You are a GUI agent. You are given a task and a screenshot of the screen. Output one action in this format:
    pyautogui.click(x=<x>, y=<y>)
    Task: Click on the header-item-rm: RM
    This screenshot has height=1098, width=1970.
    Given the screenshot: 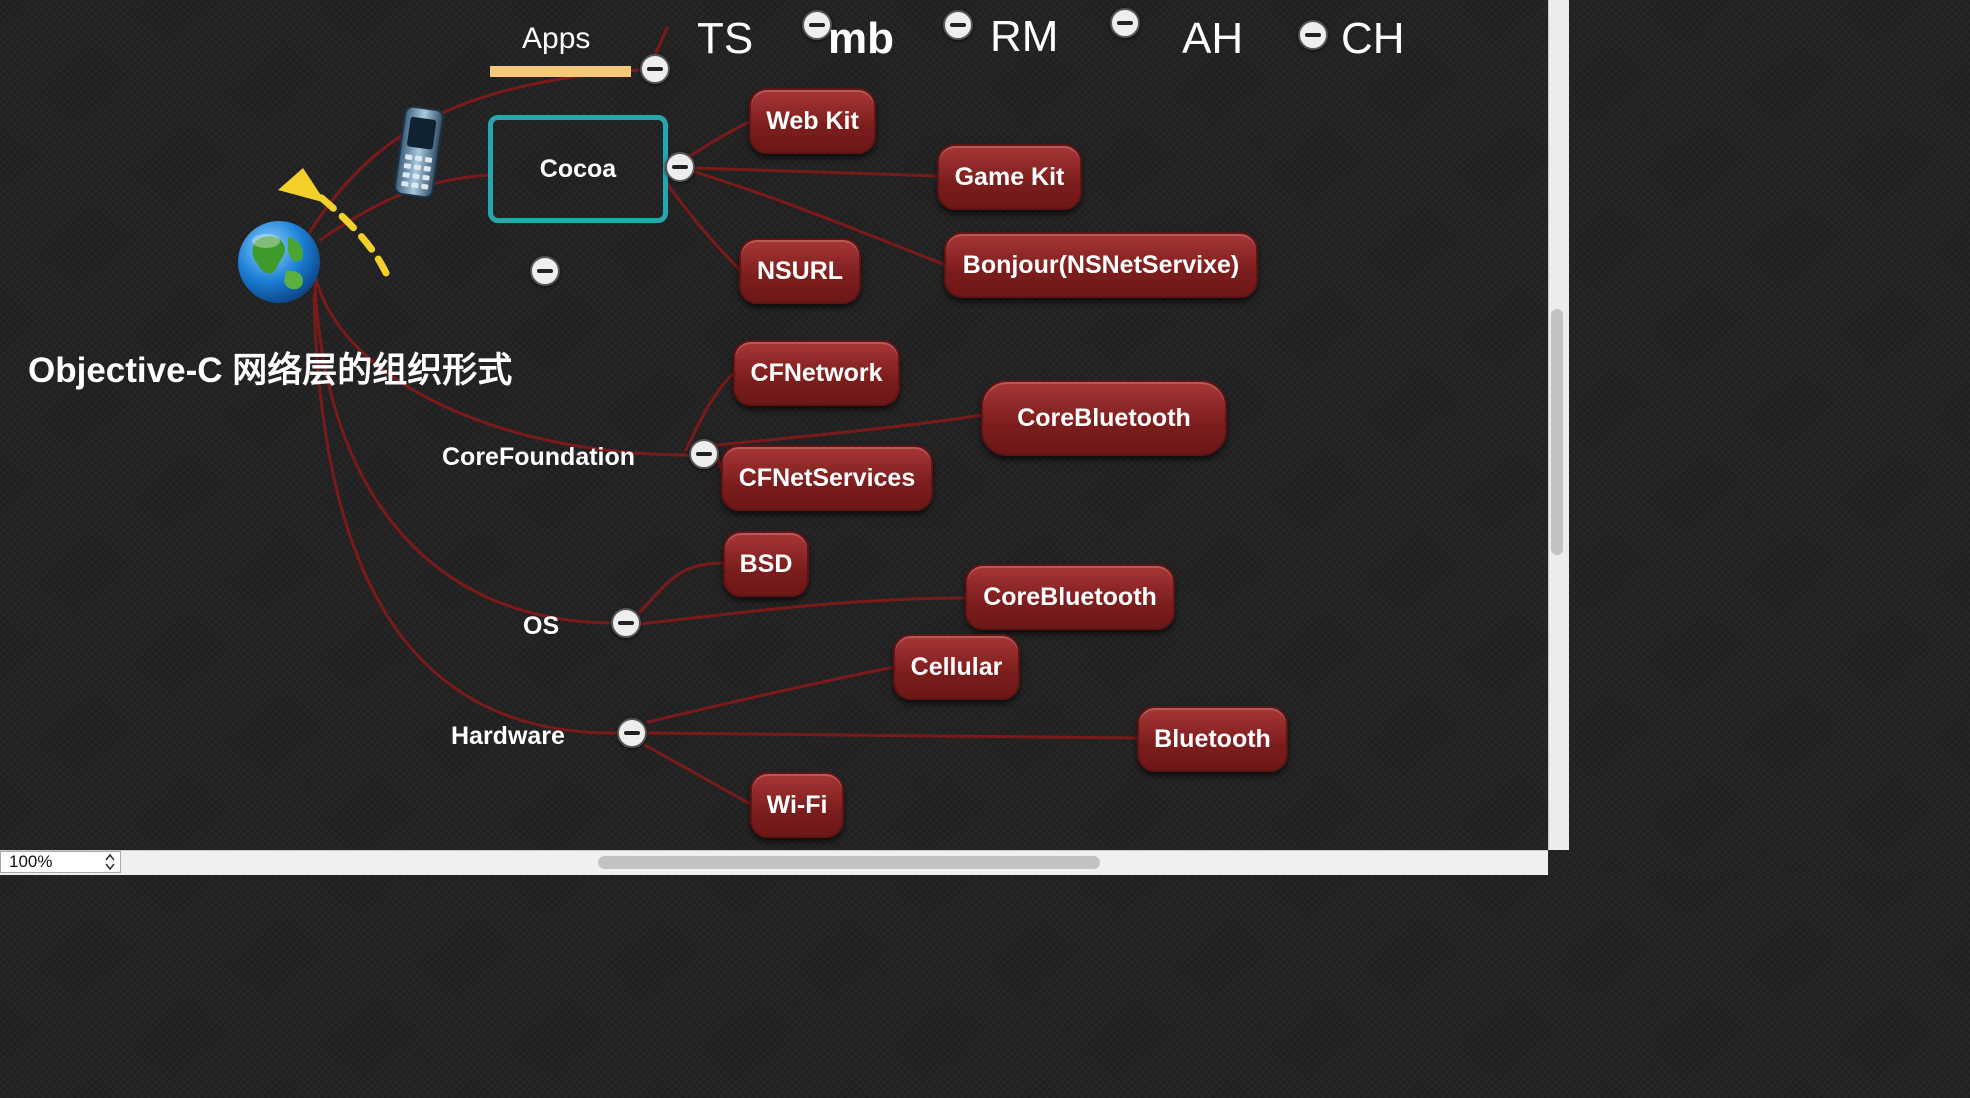 What is the action you would take?
    pyautogui.click(x=1024, y=37)
    